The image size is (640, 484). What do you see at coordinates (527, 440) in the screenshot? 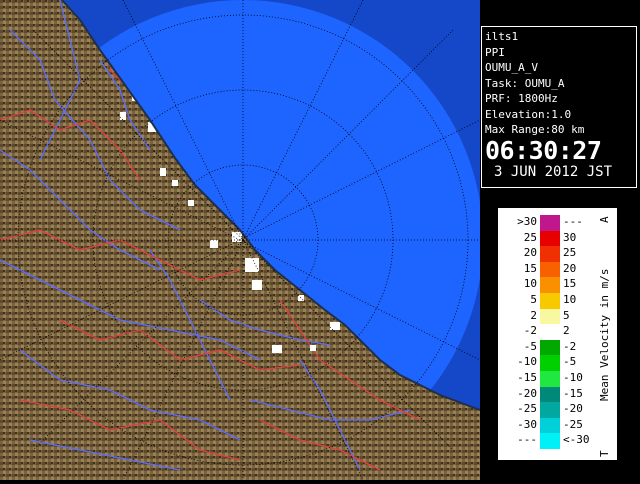
I see `legend-lower-bound: ---` at bounding box center [527, 440].